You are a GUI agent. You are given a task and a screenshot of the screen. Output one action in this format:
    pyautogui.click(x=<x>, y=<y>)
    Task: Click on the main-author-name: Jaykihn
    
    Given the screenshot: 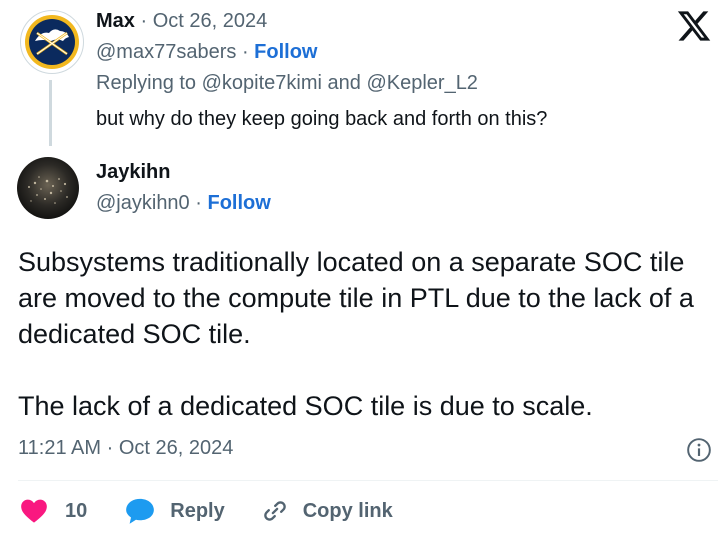 What is the action you would take?
    pyautogui.click(x=133, y=172)
    